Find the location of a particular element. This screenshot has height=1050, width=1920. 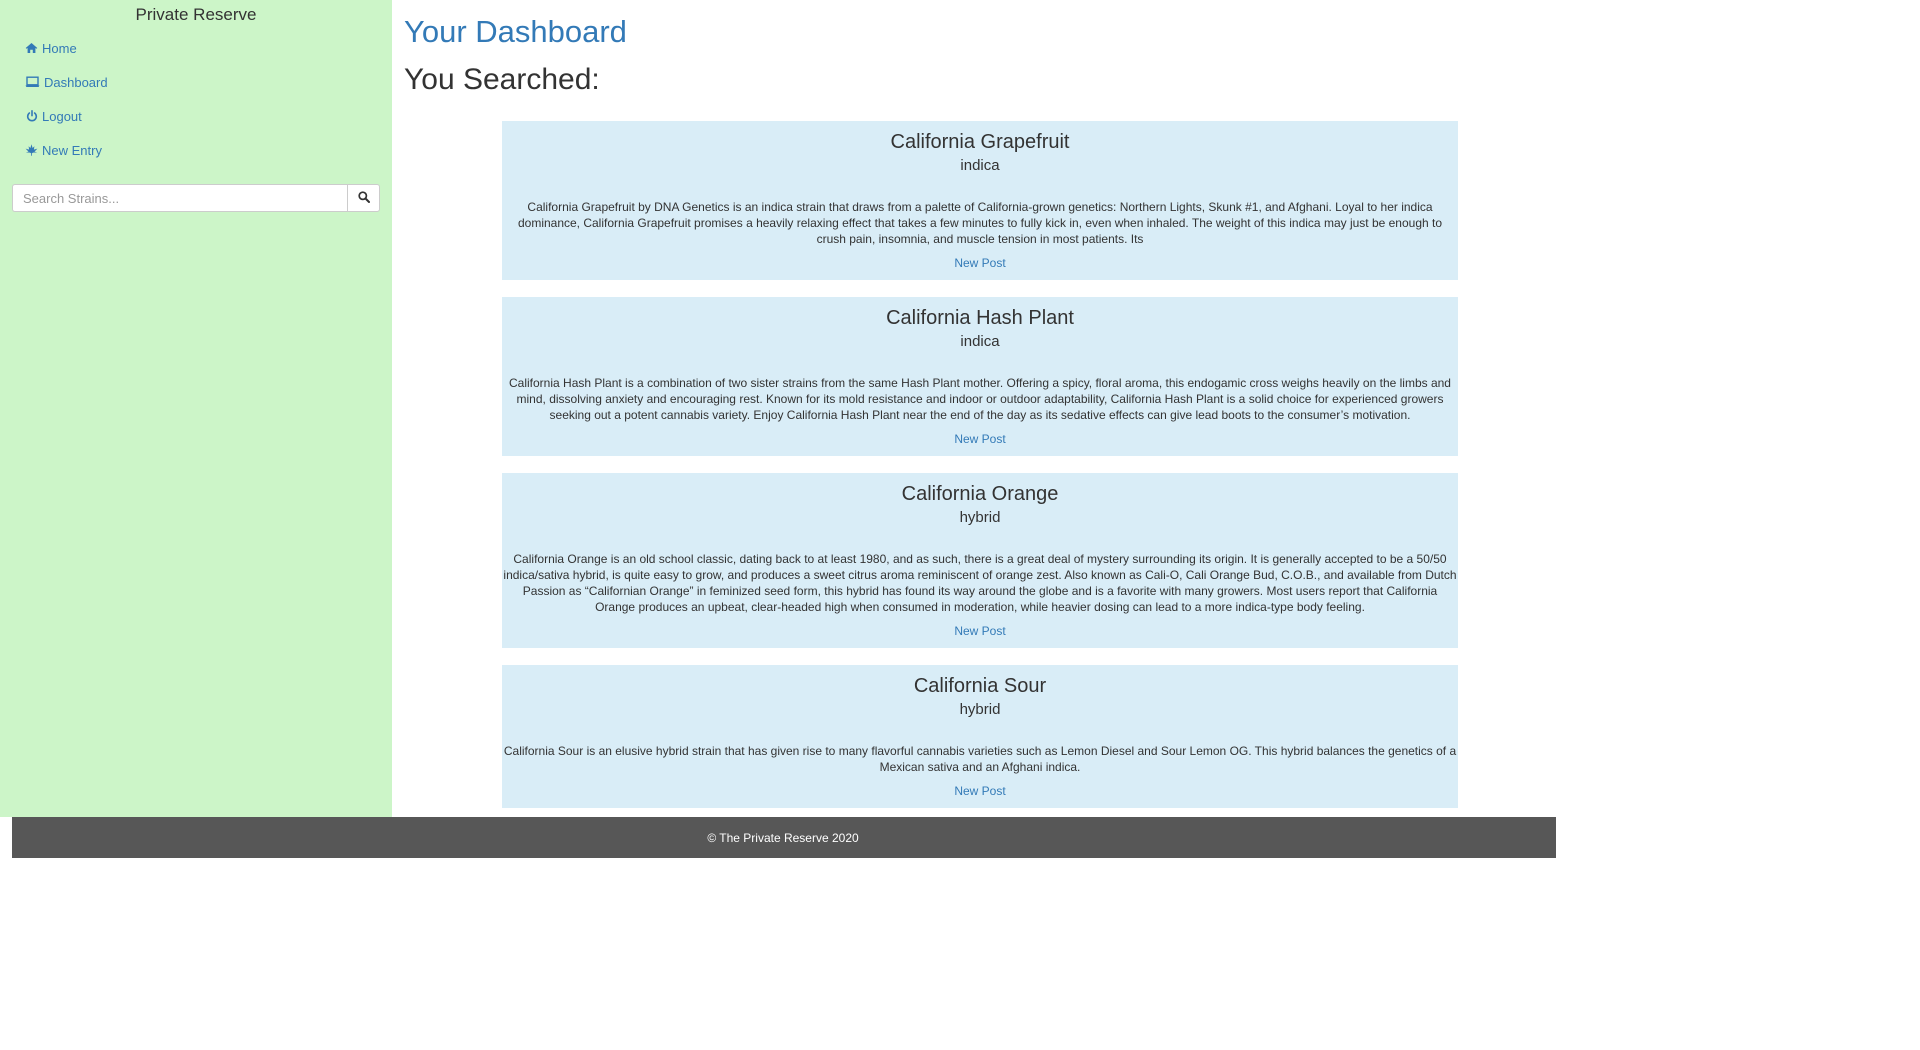

search-button is located at coordinates (363, 198).